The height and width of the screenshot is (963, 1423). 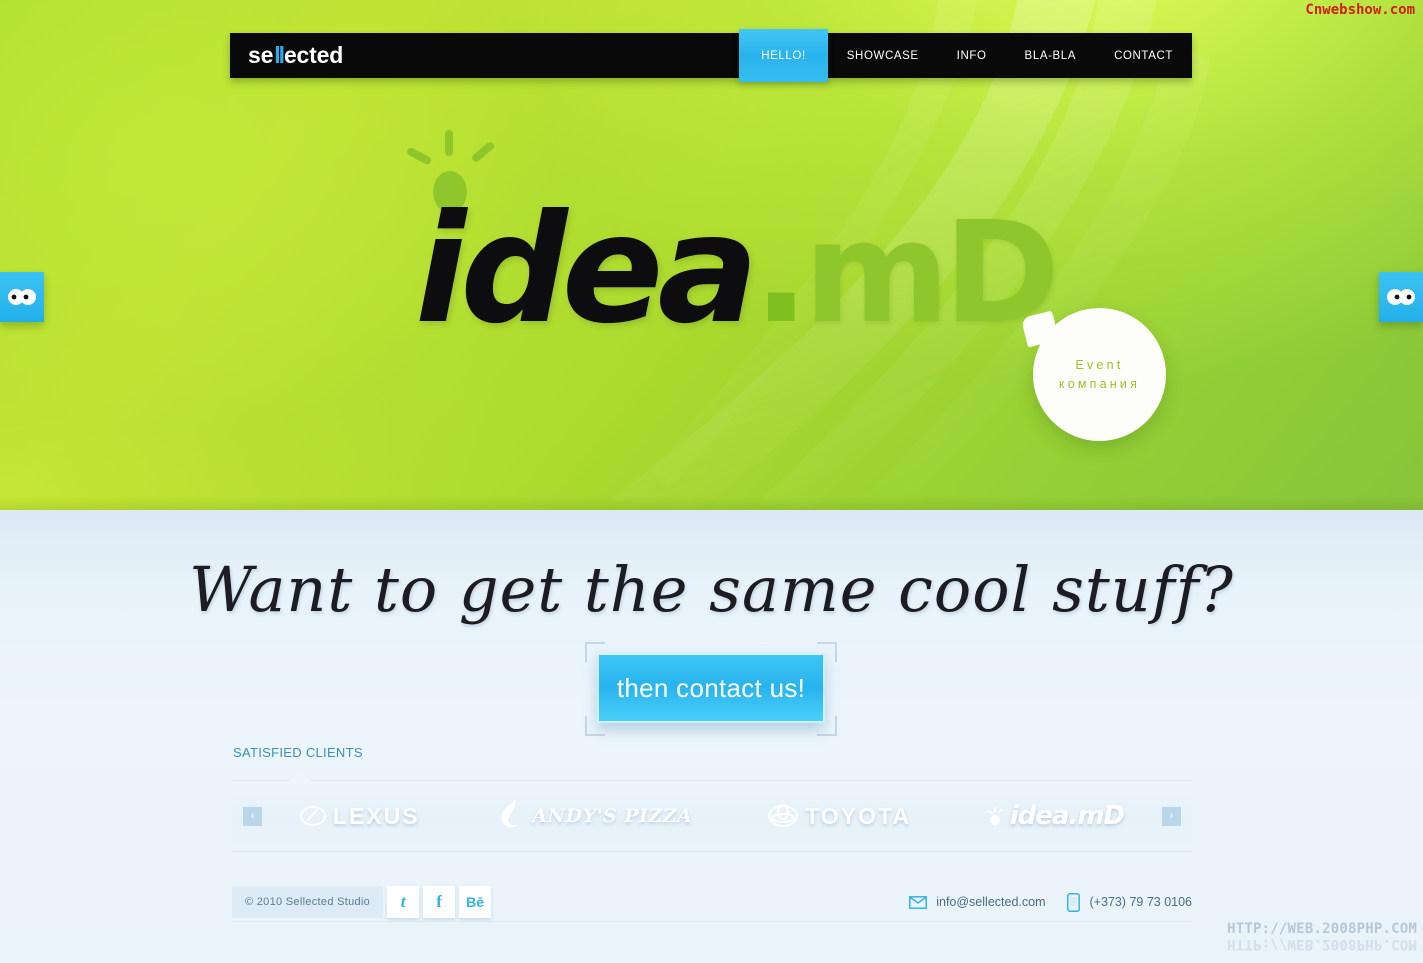 I want to click on hero-bottom-shadow, so click(x=711, y=503).